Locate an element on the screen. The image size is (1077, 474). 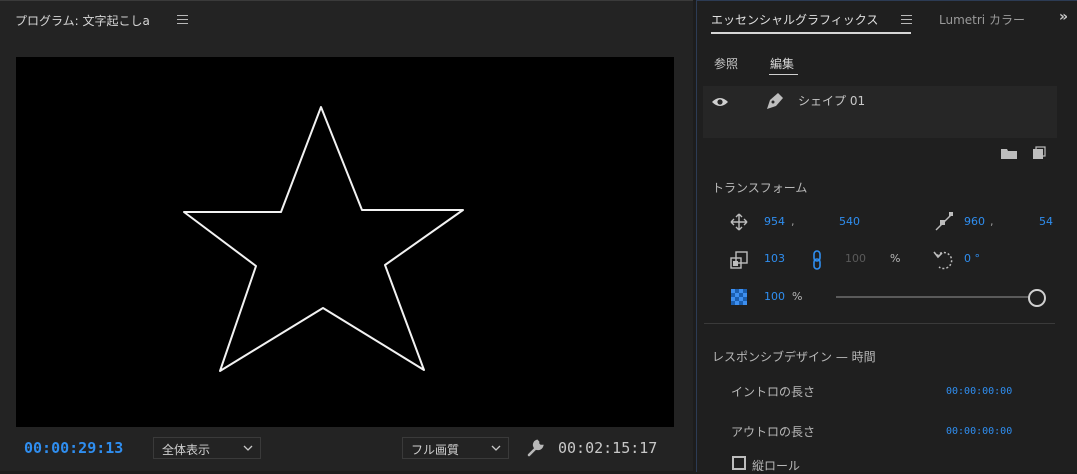
position-y-value: 540 is located at coordinates (849, 221).